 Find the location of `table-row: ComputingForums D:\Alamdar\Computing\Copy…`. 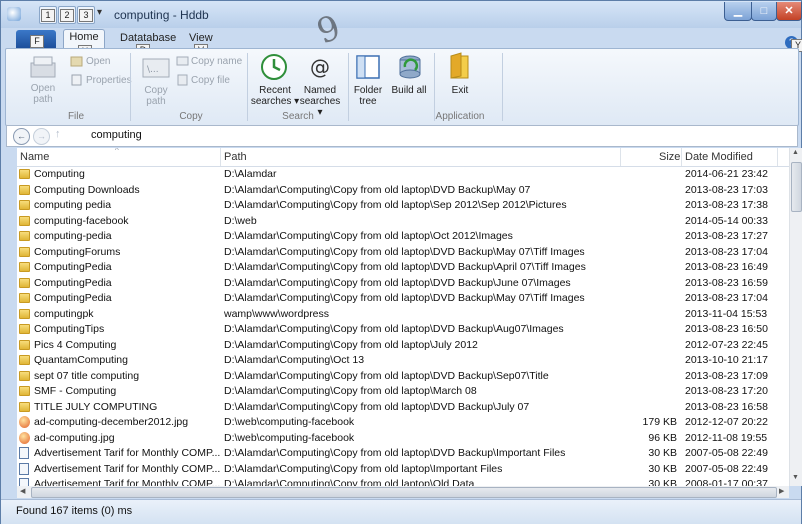

table-row: ComputingForums D:\Alamdar\Computing\Copy… is located at coordinates (403, 253).